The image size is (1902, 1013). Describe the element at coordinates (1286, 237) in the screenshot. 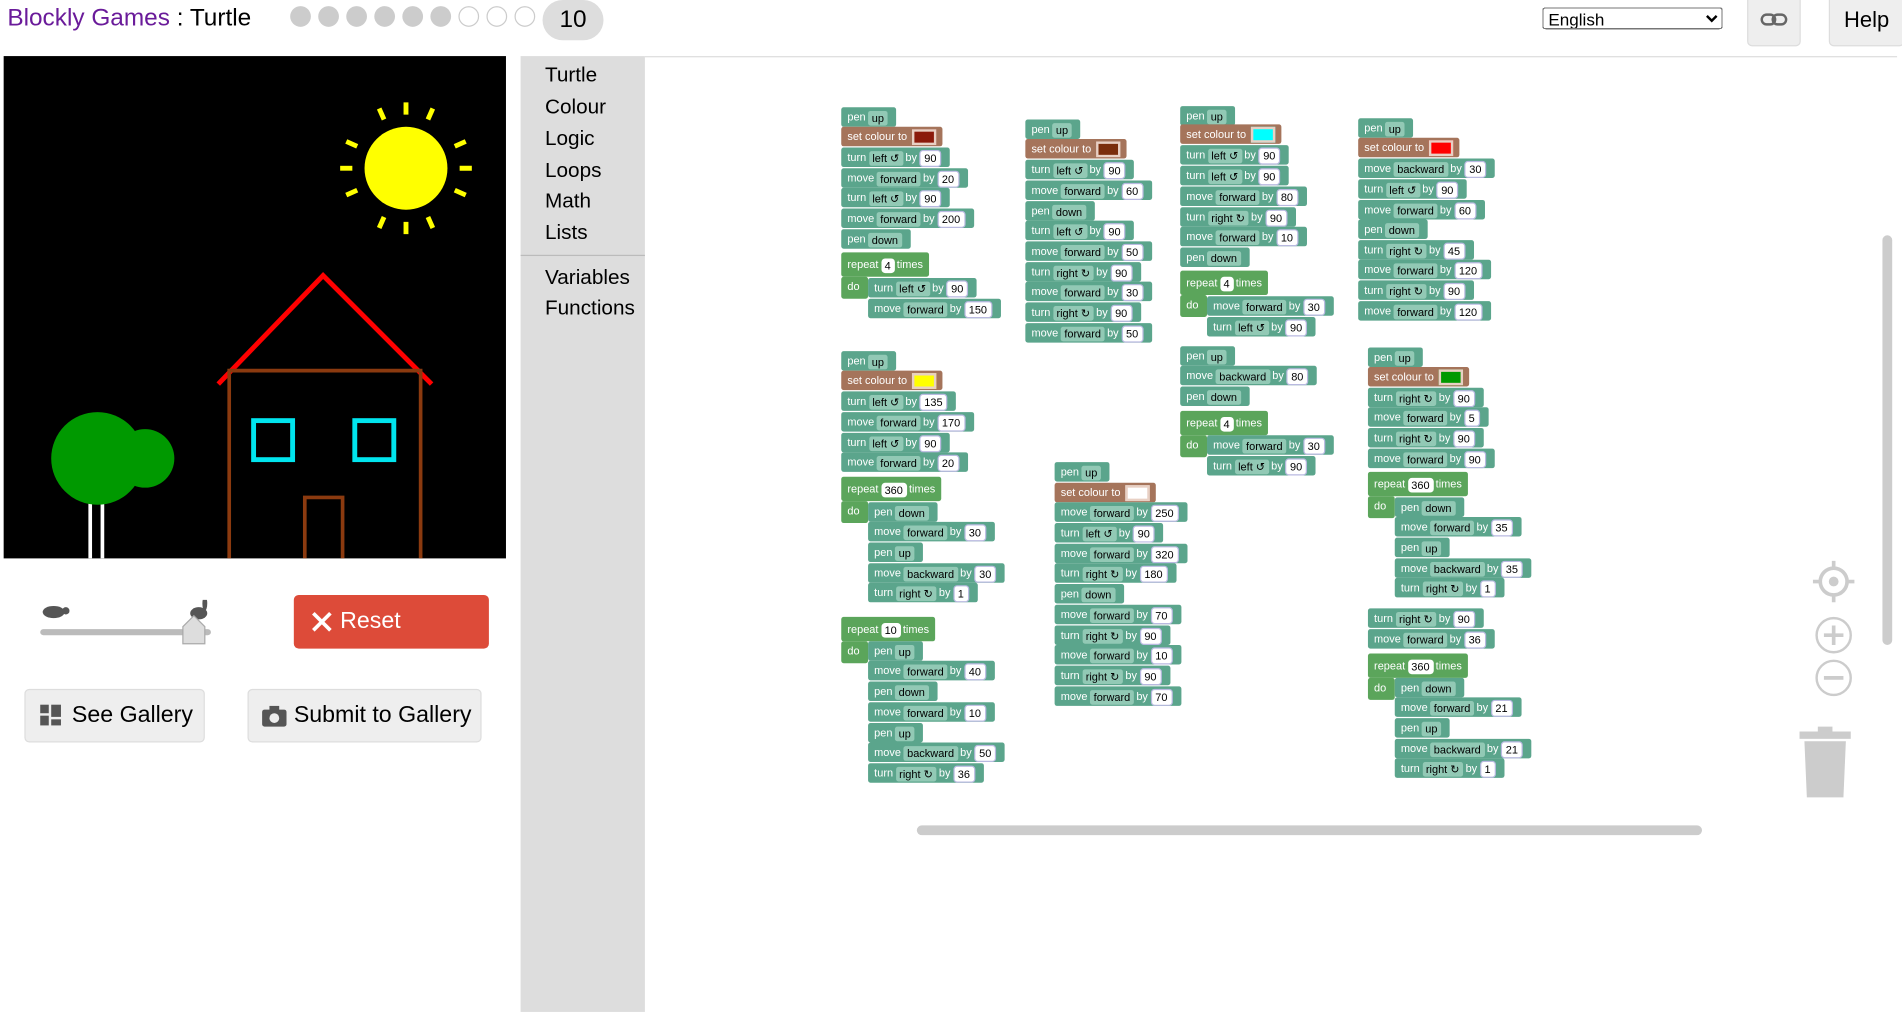

I see `distance-value: 10` at that location.